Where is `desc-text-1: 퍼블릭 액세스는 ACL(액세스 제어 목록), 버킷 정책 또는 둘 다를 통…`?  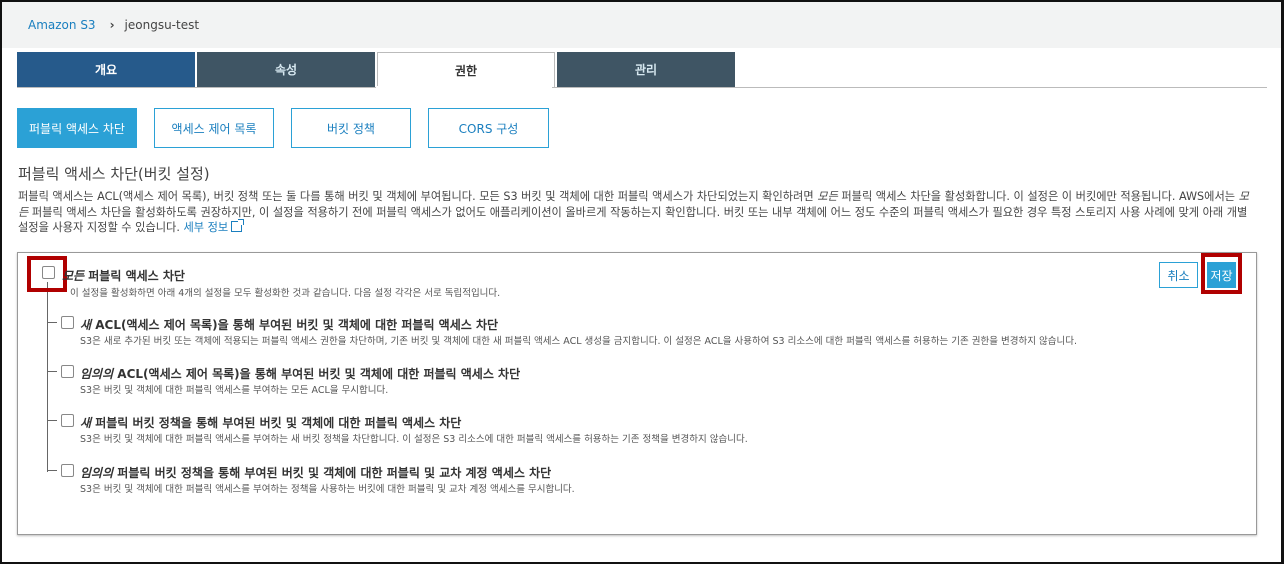
desc-text-1: 퍼블릭 액세스는 ACL(액세스 제어 목록), 버킷 정책 또는 둘 다를 통… is located at coordinates (418, 196).